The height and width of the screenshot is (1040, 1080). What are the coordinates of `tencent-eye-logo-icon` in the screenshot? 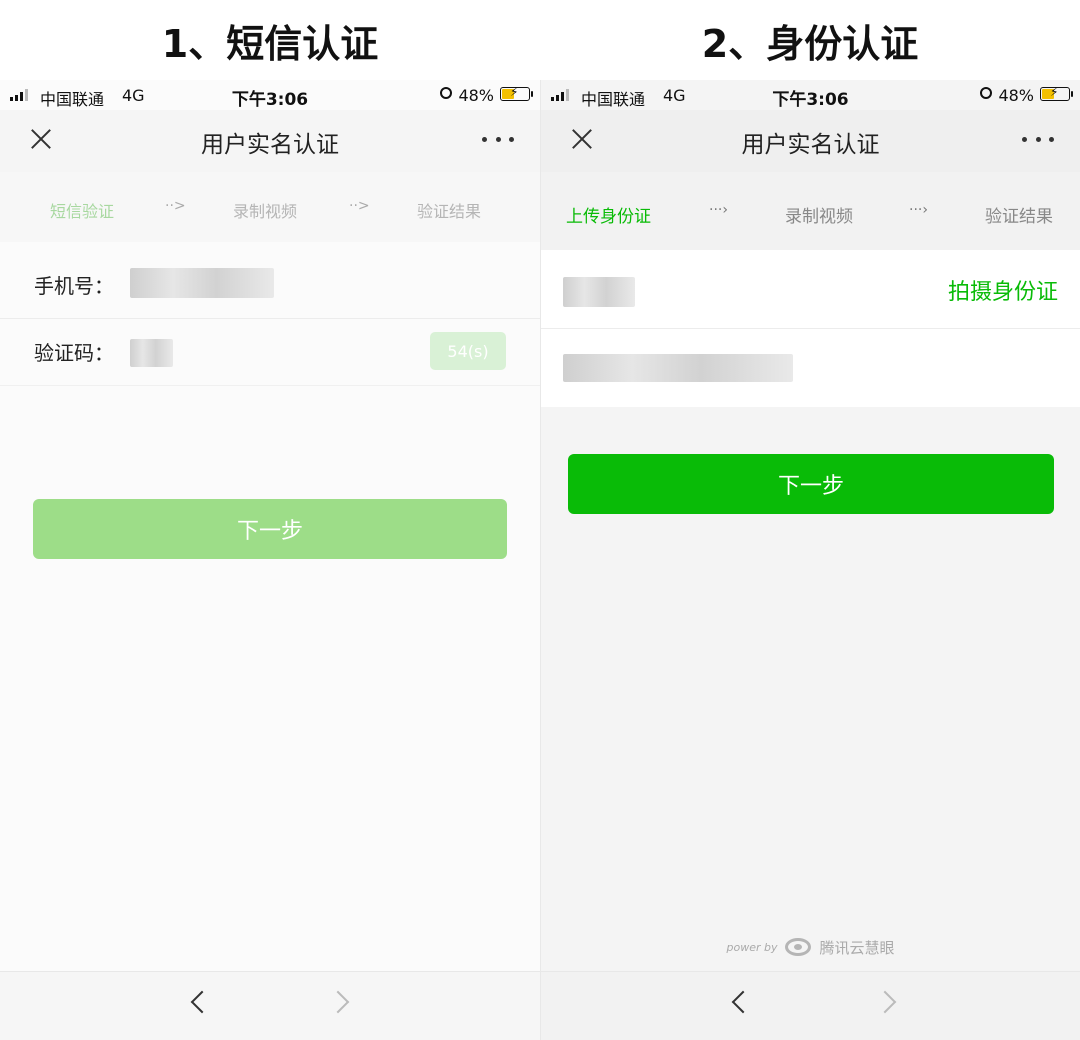 It's located at (798, 947).